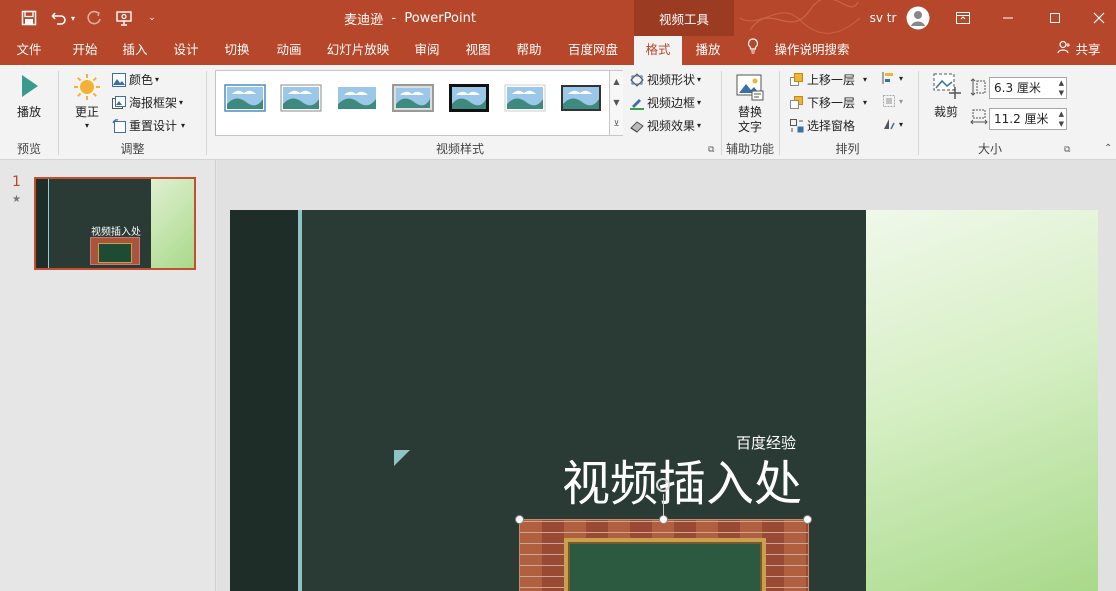 The width and height of the screenshot is (1116, 591). I want to click on separator, so click(58, 113).